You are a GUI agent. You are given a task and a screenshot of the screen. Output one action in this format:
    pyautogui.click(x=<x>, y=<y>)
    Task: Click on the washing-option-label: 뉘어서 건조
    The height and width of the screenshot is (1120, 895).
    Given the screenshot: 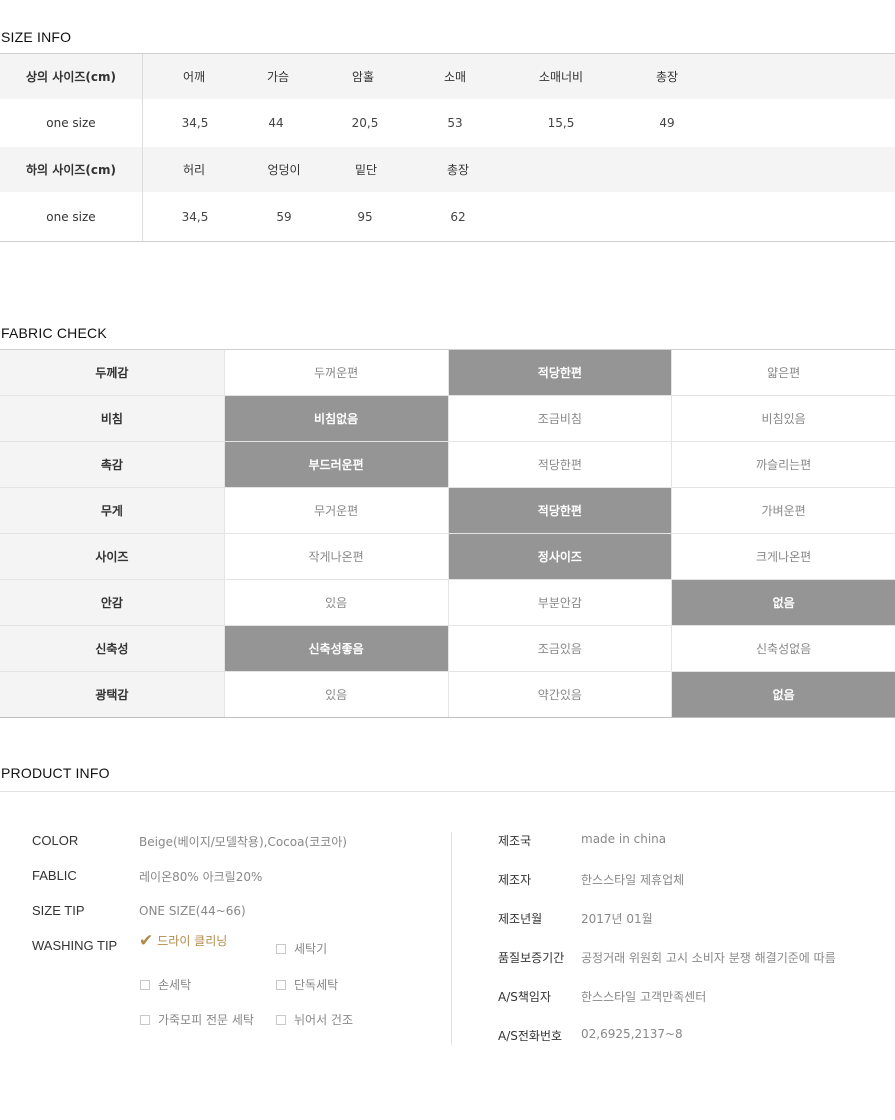 What is the action you would take?
    pyautogui.click(x=324, y=1020)
    